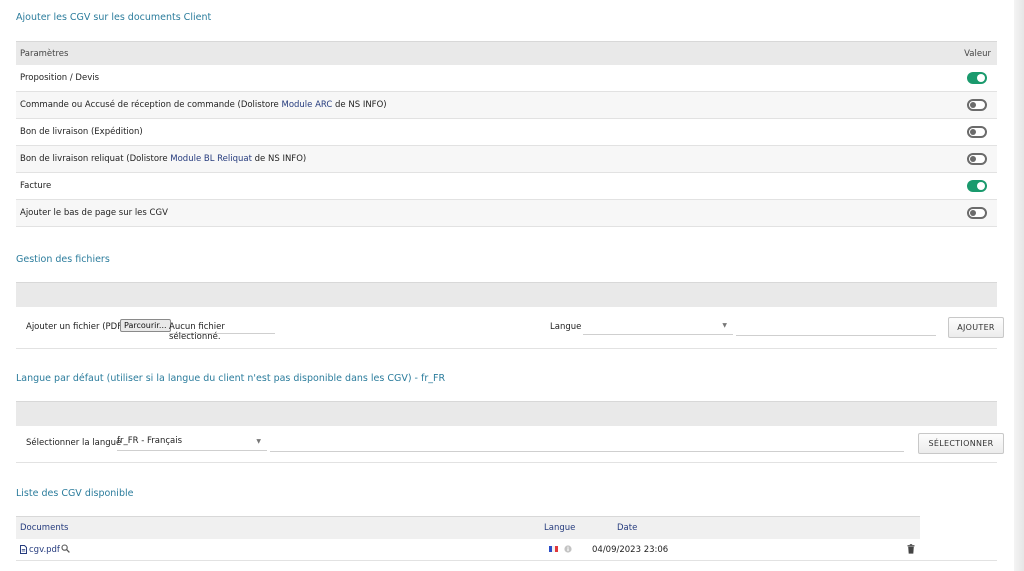 This screenshot has height=571, width=1024. Describe the element at coordinates (23, 549) in the screenshot. I see `pdf-file-icon` at that location.